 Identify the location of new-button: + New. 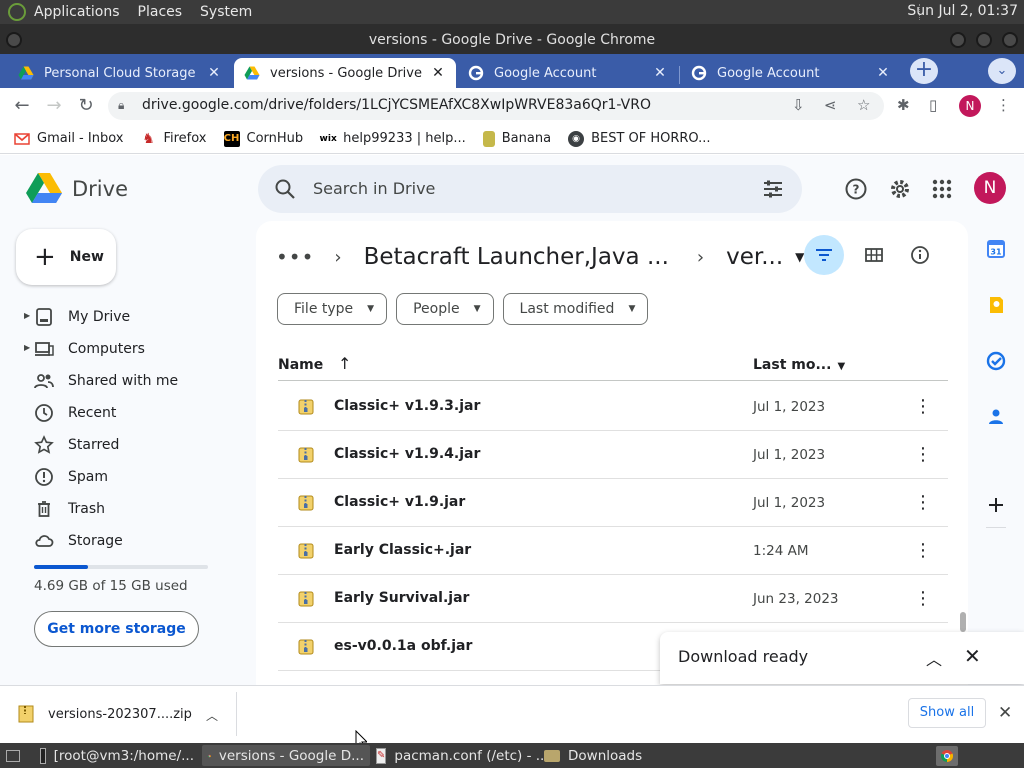
(66, 257).